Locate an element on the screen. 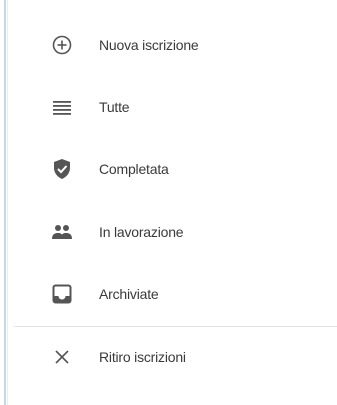 Image resolution: width=337 pixels, height=405 pixels. panel-edge-highlight is located at coordinates (7, 202).